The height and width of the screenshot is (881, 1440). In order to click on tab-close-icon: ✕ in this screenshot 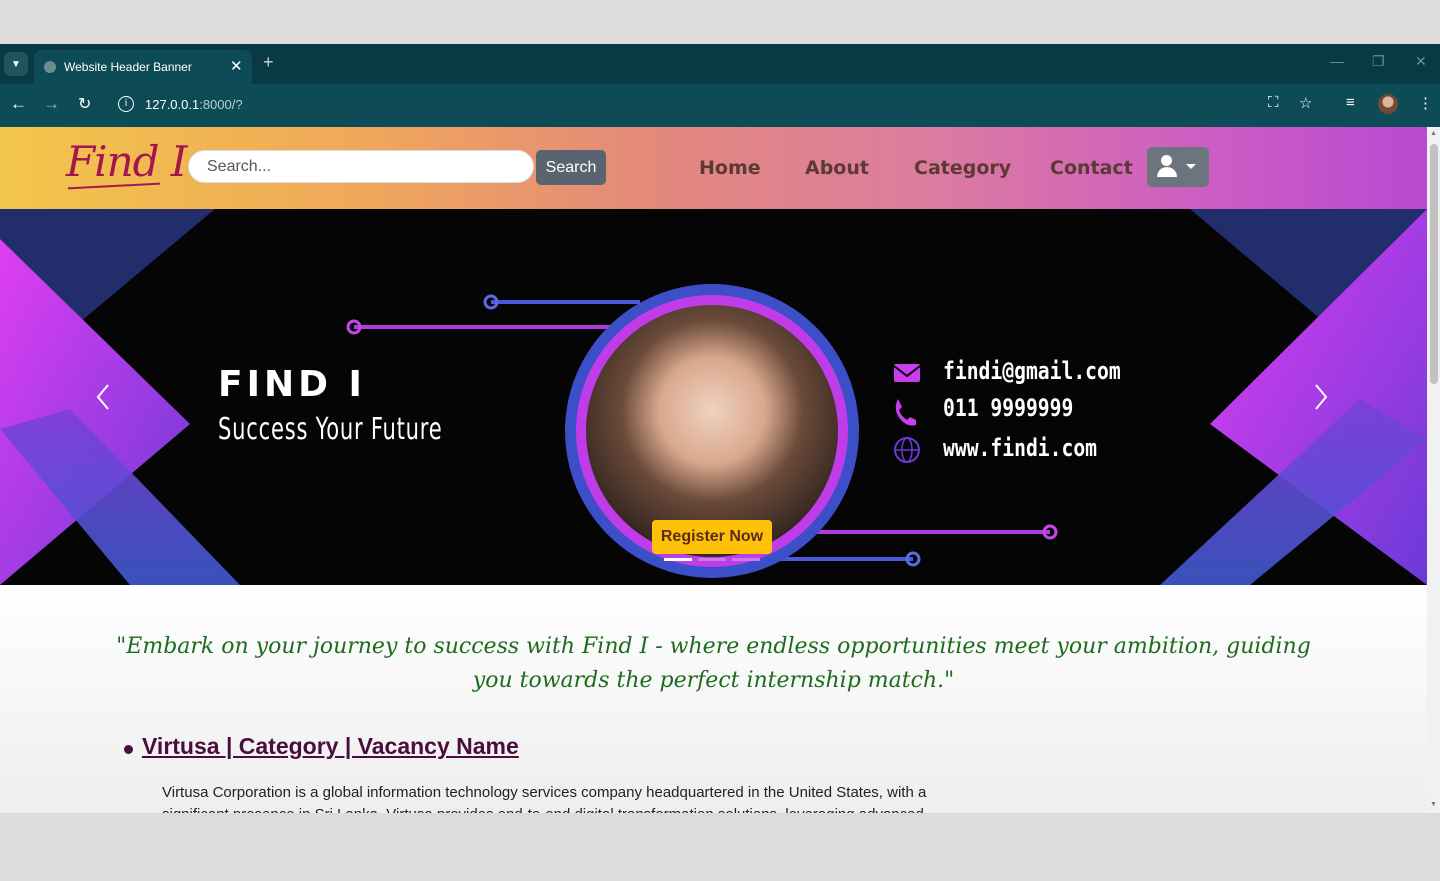, I will do `click(236, 66)`.